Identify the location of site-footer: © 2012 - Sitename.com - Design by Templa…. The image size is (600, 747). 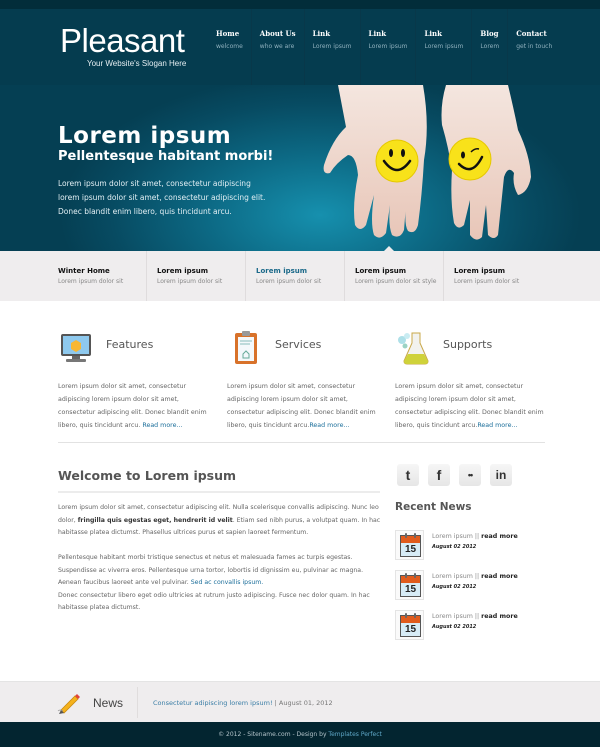
(300, 734).